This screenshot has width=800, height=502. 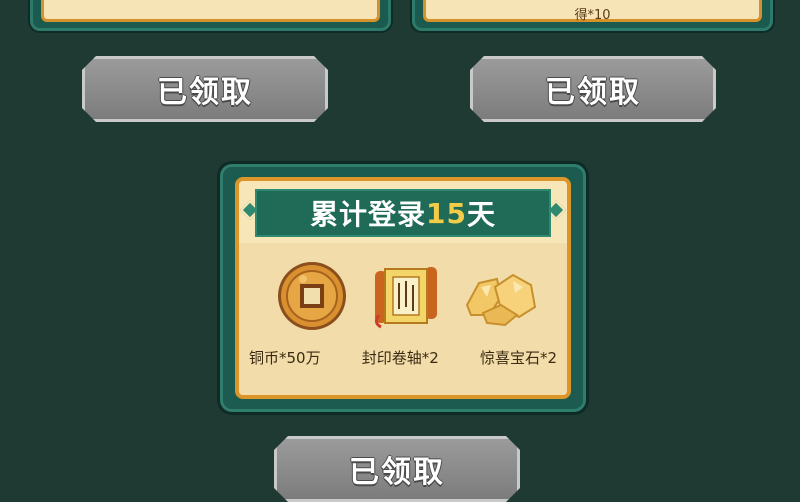 What do you see at coordinates (312, 296) in the screenshot?
I see `copper-coin-icon` at bounding box center [312, 296].